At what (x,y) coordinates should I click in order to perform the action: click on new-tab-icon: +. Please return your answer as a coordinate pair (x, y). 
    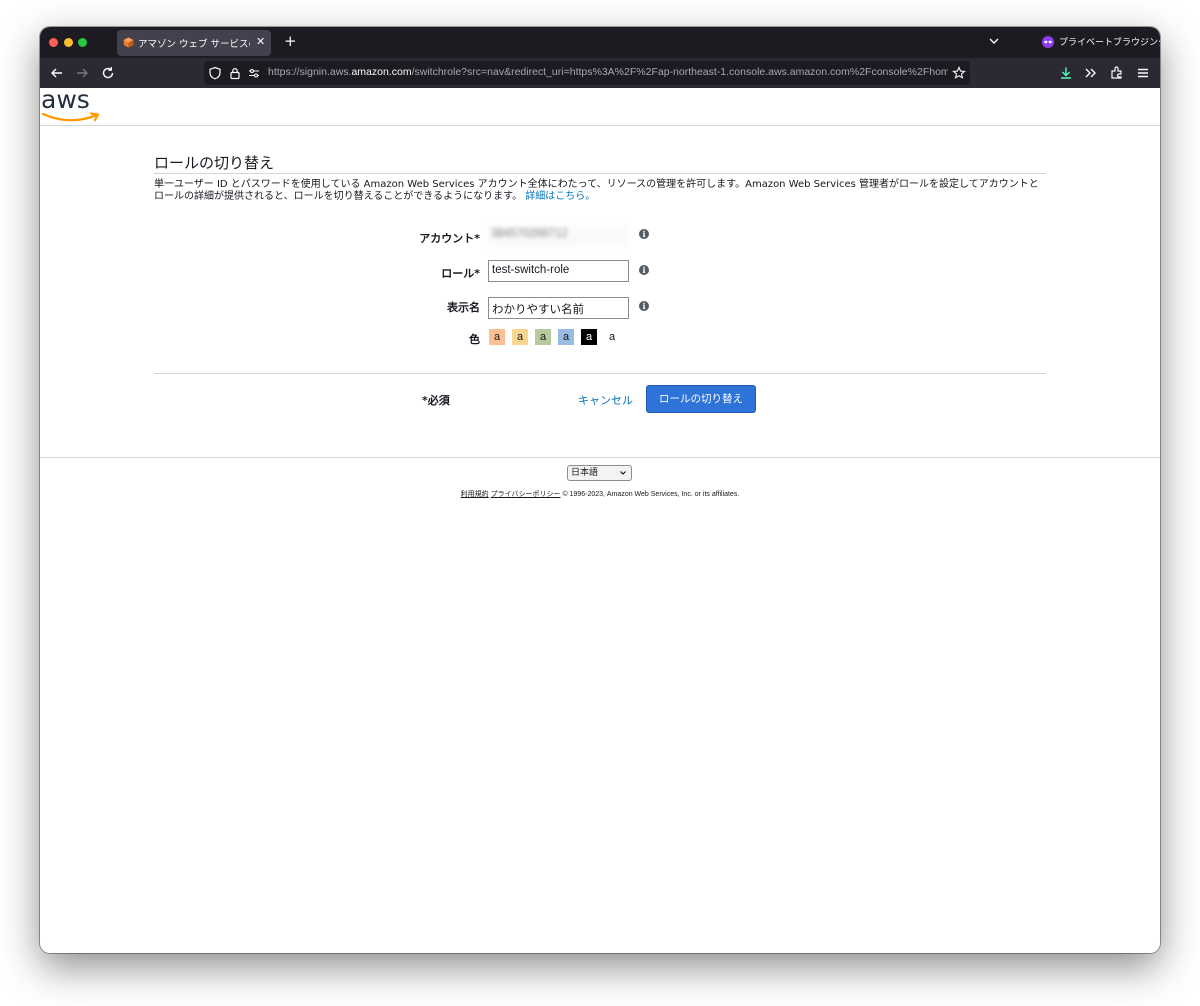
    Looking at the image, I should click on (290, 41).